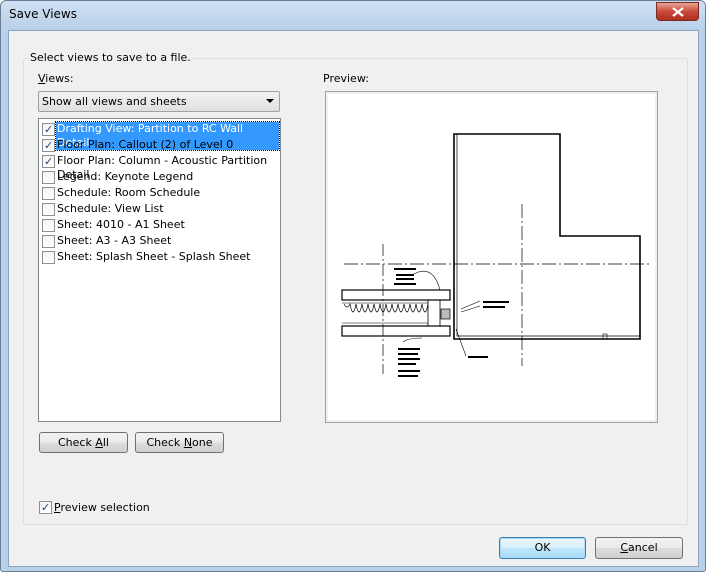  Describe the element at coordinates (145, 144) in the screenshot. I see `item-label: Floor Plan: Callout (2) of Level 0` at that location.